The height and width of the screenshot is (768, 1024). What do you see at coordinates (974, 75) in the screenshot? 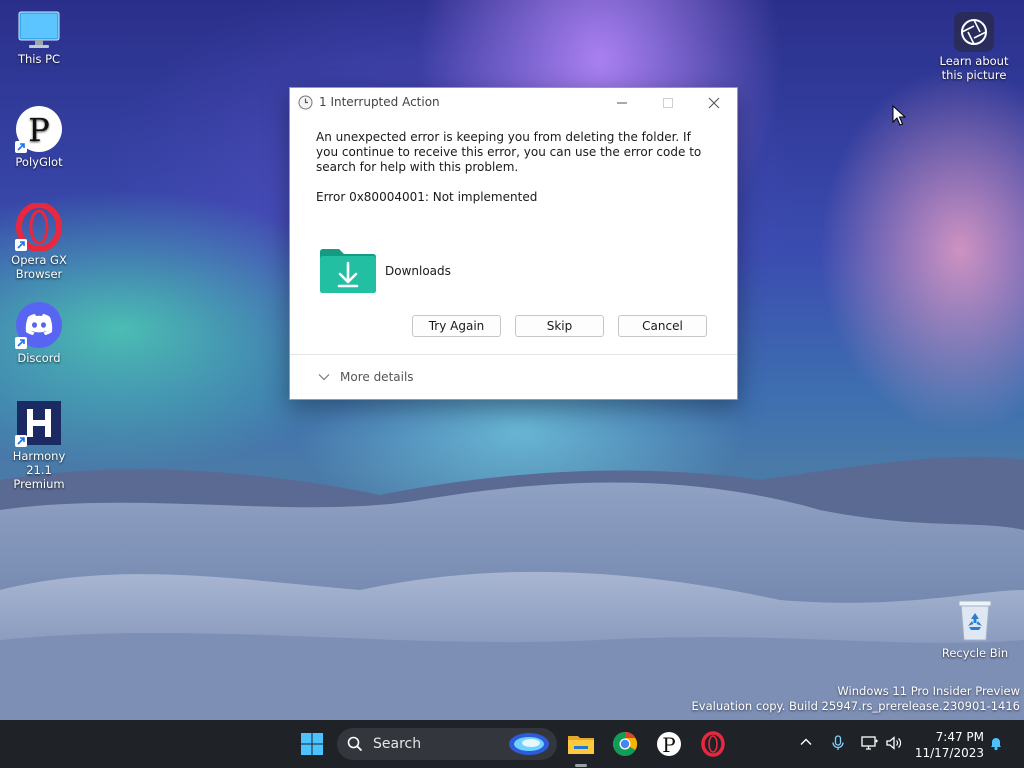
I see `learn-label-line2: this picture` at bounding box center [974, 75].